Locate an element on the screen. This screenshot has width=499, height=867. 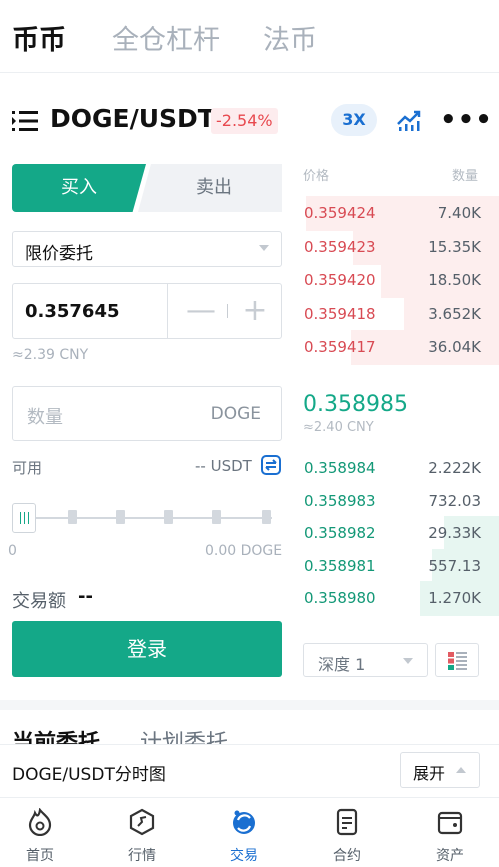
buy-tab: 买入 is located at coordinates (79, 188).